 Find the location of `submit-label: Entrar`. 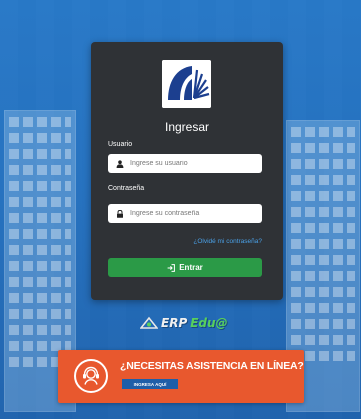

submit-label: Entrar is located at coordinates (191, 267).